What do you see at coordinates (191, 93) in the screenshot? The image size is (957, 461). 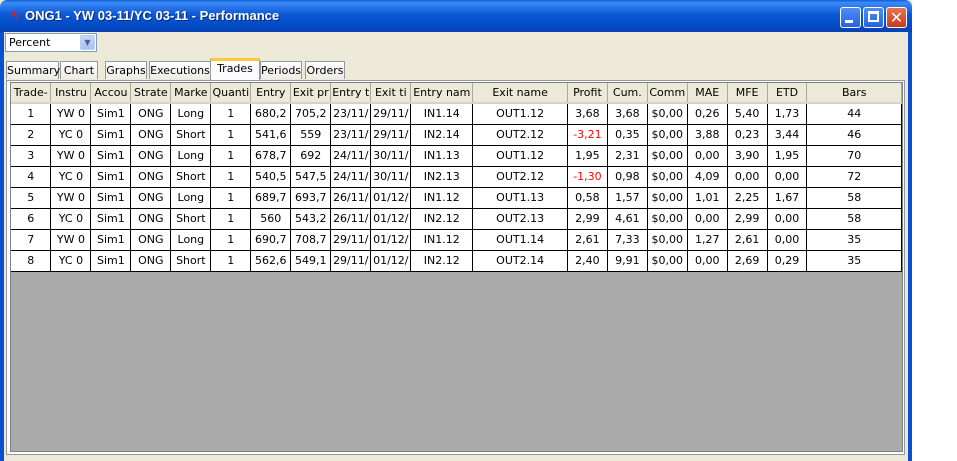 I see `column-header: Marke` at bounding box center [191, 93].